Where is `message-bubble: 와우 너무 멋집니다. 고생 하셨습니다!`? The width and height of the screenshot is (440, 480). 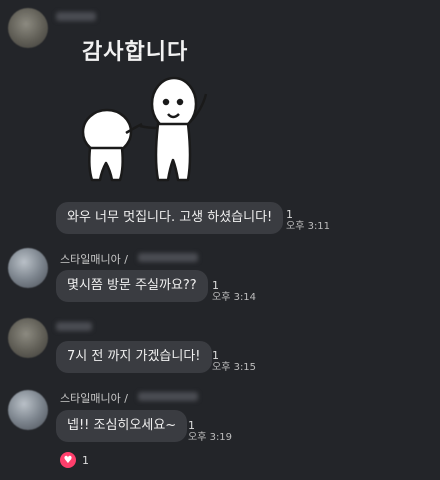
message-bubble: 와우 너무 멋집니다. 고생 하셨습니다! is located at coordinates (170, 218).